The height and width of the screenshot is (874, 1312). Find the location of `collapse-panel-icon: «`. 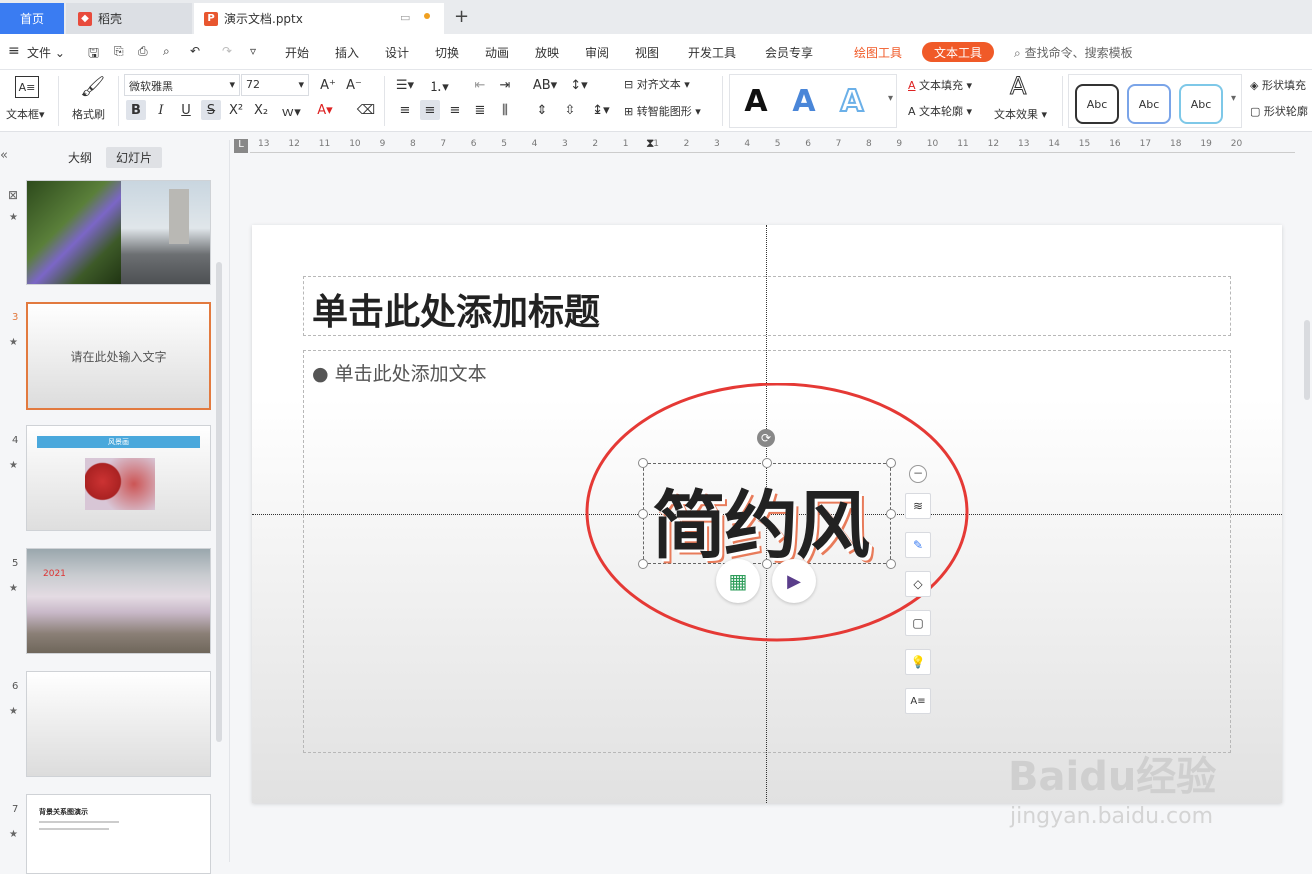

collapse-panel-icon: « is located at coordinates (4, 155).